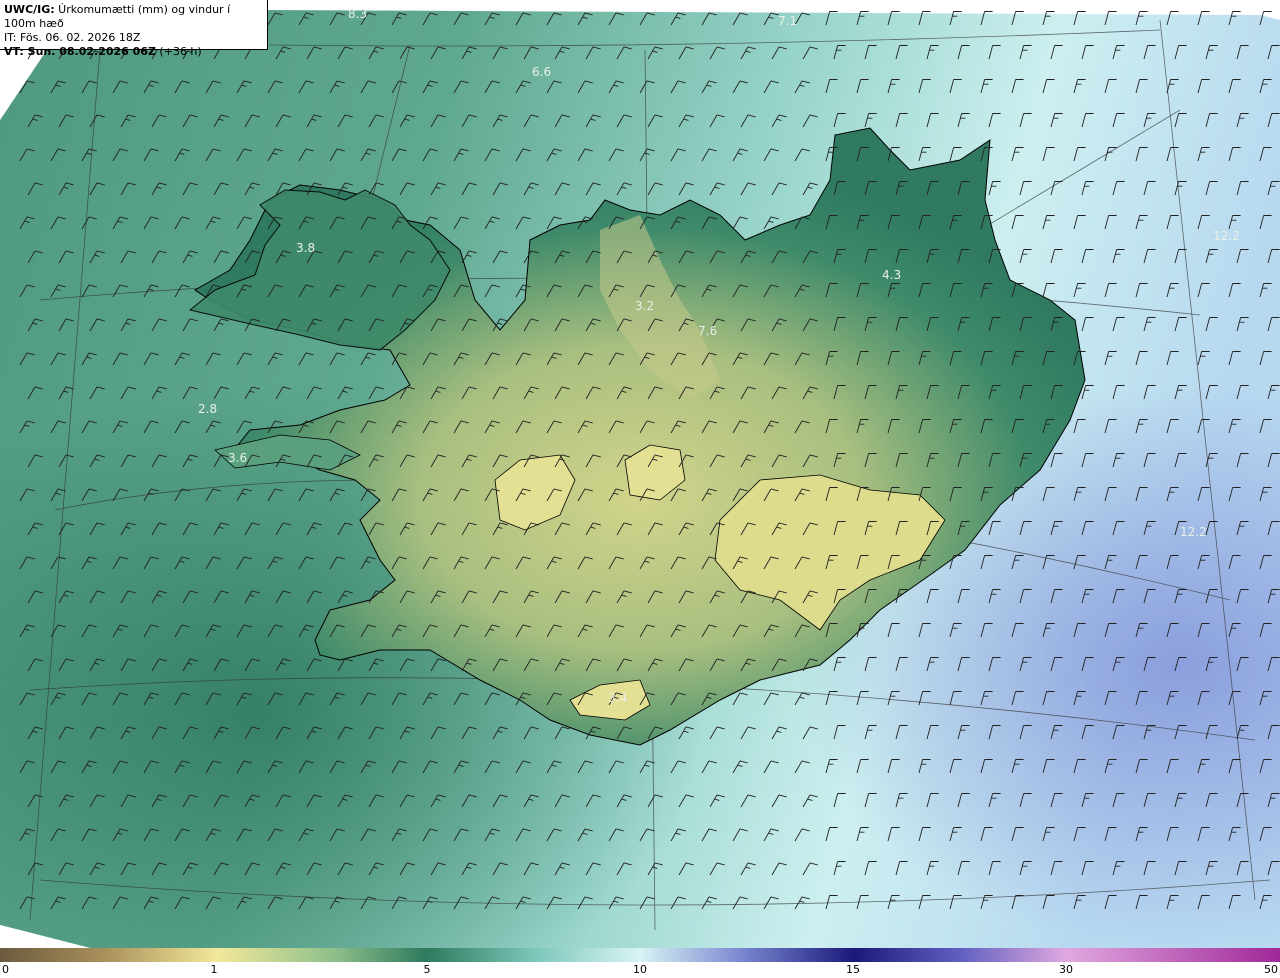 Image resolution: width=1280 pixels, height=978 pixels. What do you see at coordinates (207, 409) in the screenshot?
I see `map-value: 2.8` at bounding box center [207, 409].